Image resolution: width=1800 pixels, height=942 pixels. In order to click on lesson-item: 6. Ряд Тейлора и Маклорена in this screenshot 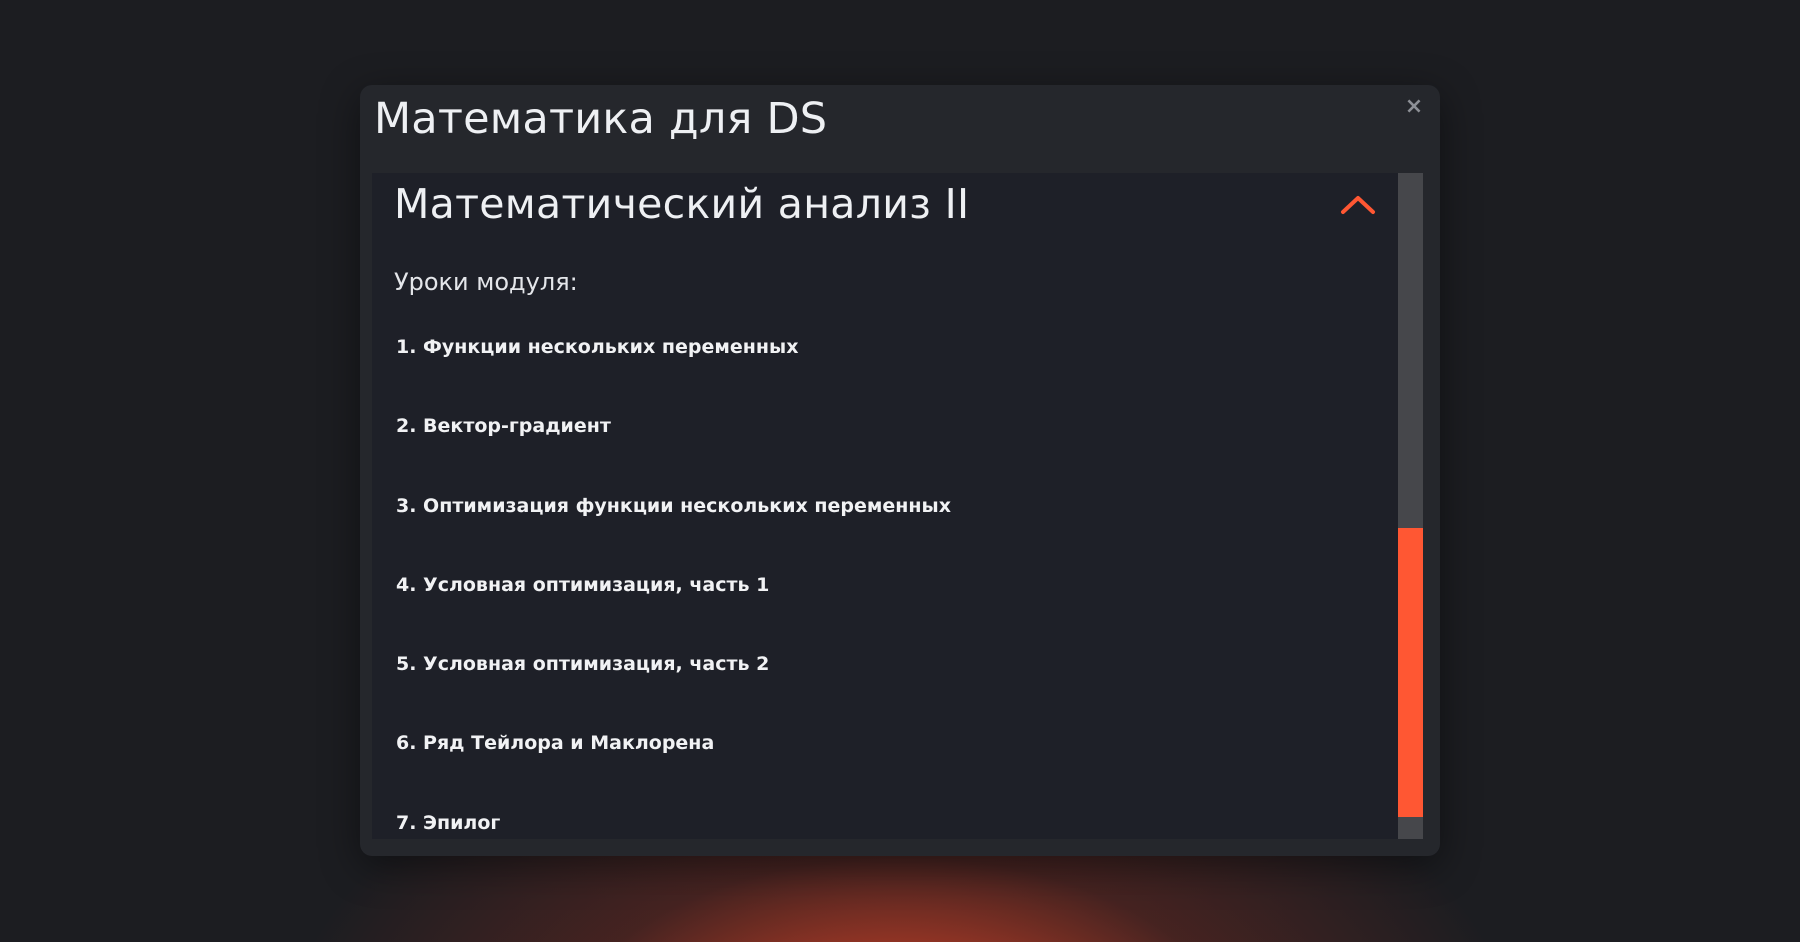, I will do `click(673, 770)`.